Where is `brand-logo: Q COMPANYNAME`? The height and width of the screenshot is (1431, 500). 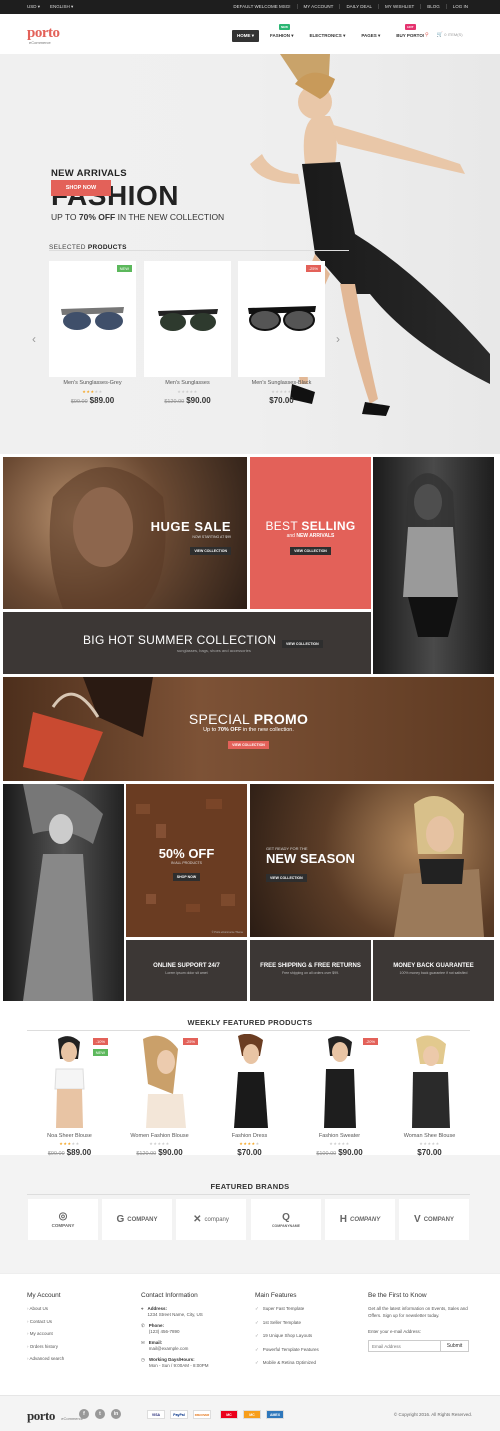 brand-logo: Q COMPANYNAME is located at coordinates (286, 1219).